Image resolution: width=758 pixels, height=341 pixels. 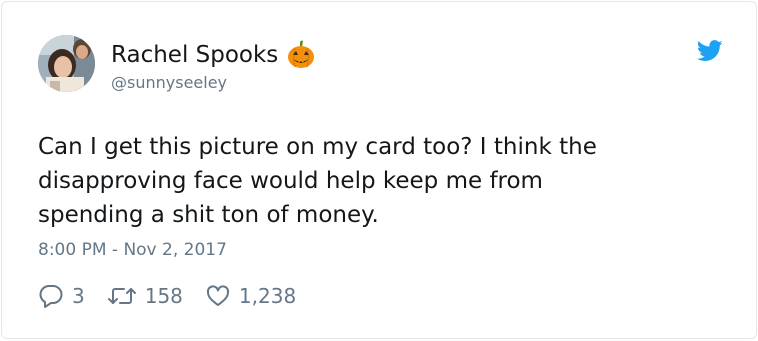 I want to click on avatar, so click(x=66, y=63).